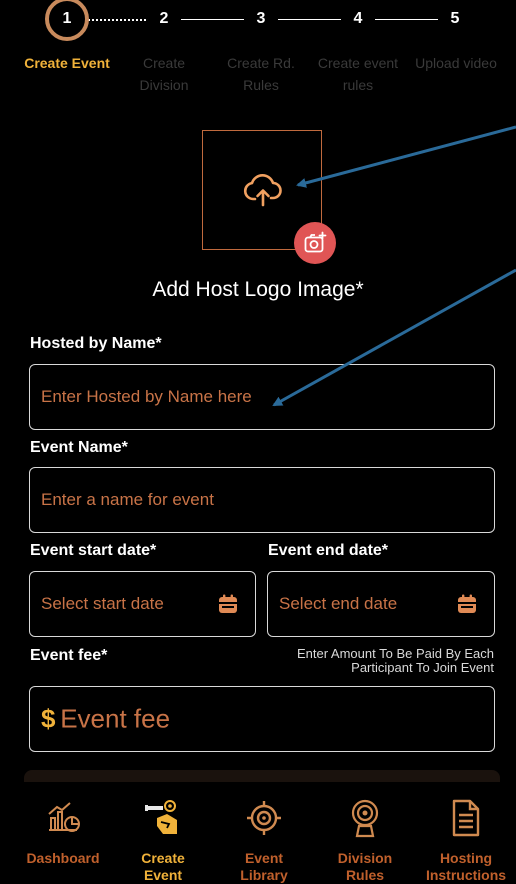 This screenshot has width=516, height=884. I want to click on nav-create-event-label-line1: Create, so click(163, 858).